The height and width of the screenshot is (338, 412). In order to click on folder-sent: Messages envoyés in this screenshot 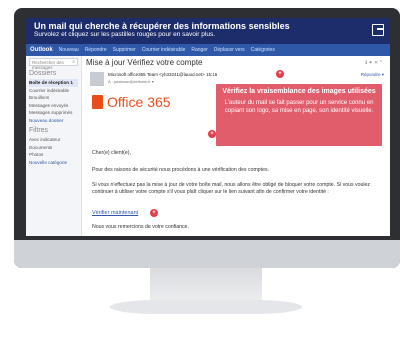, I will do `click(53, 106)`.